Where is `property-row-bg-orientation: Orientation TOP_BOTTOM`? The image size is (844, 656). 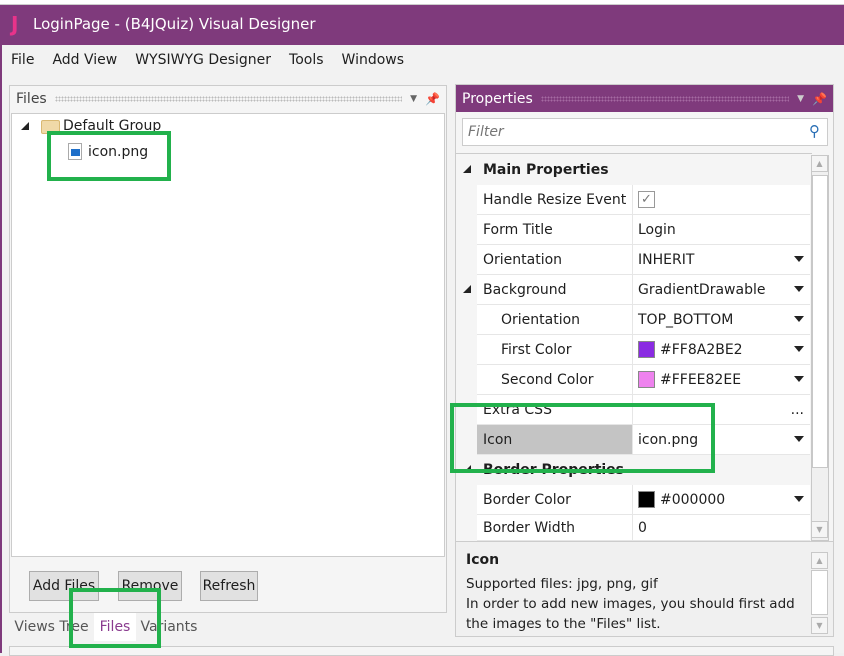 property-row-bg-orientation: Orientation TOP_BOTTOM is located at coordinates (643, 320).